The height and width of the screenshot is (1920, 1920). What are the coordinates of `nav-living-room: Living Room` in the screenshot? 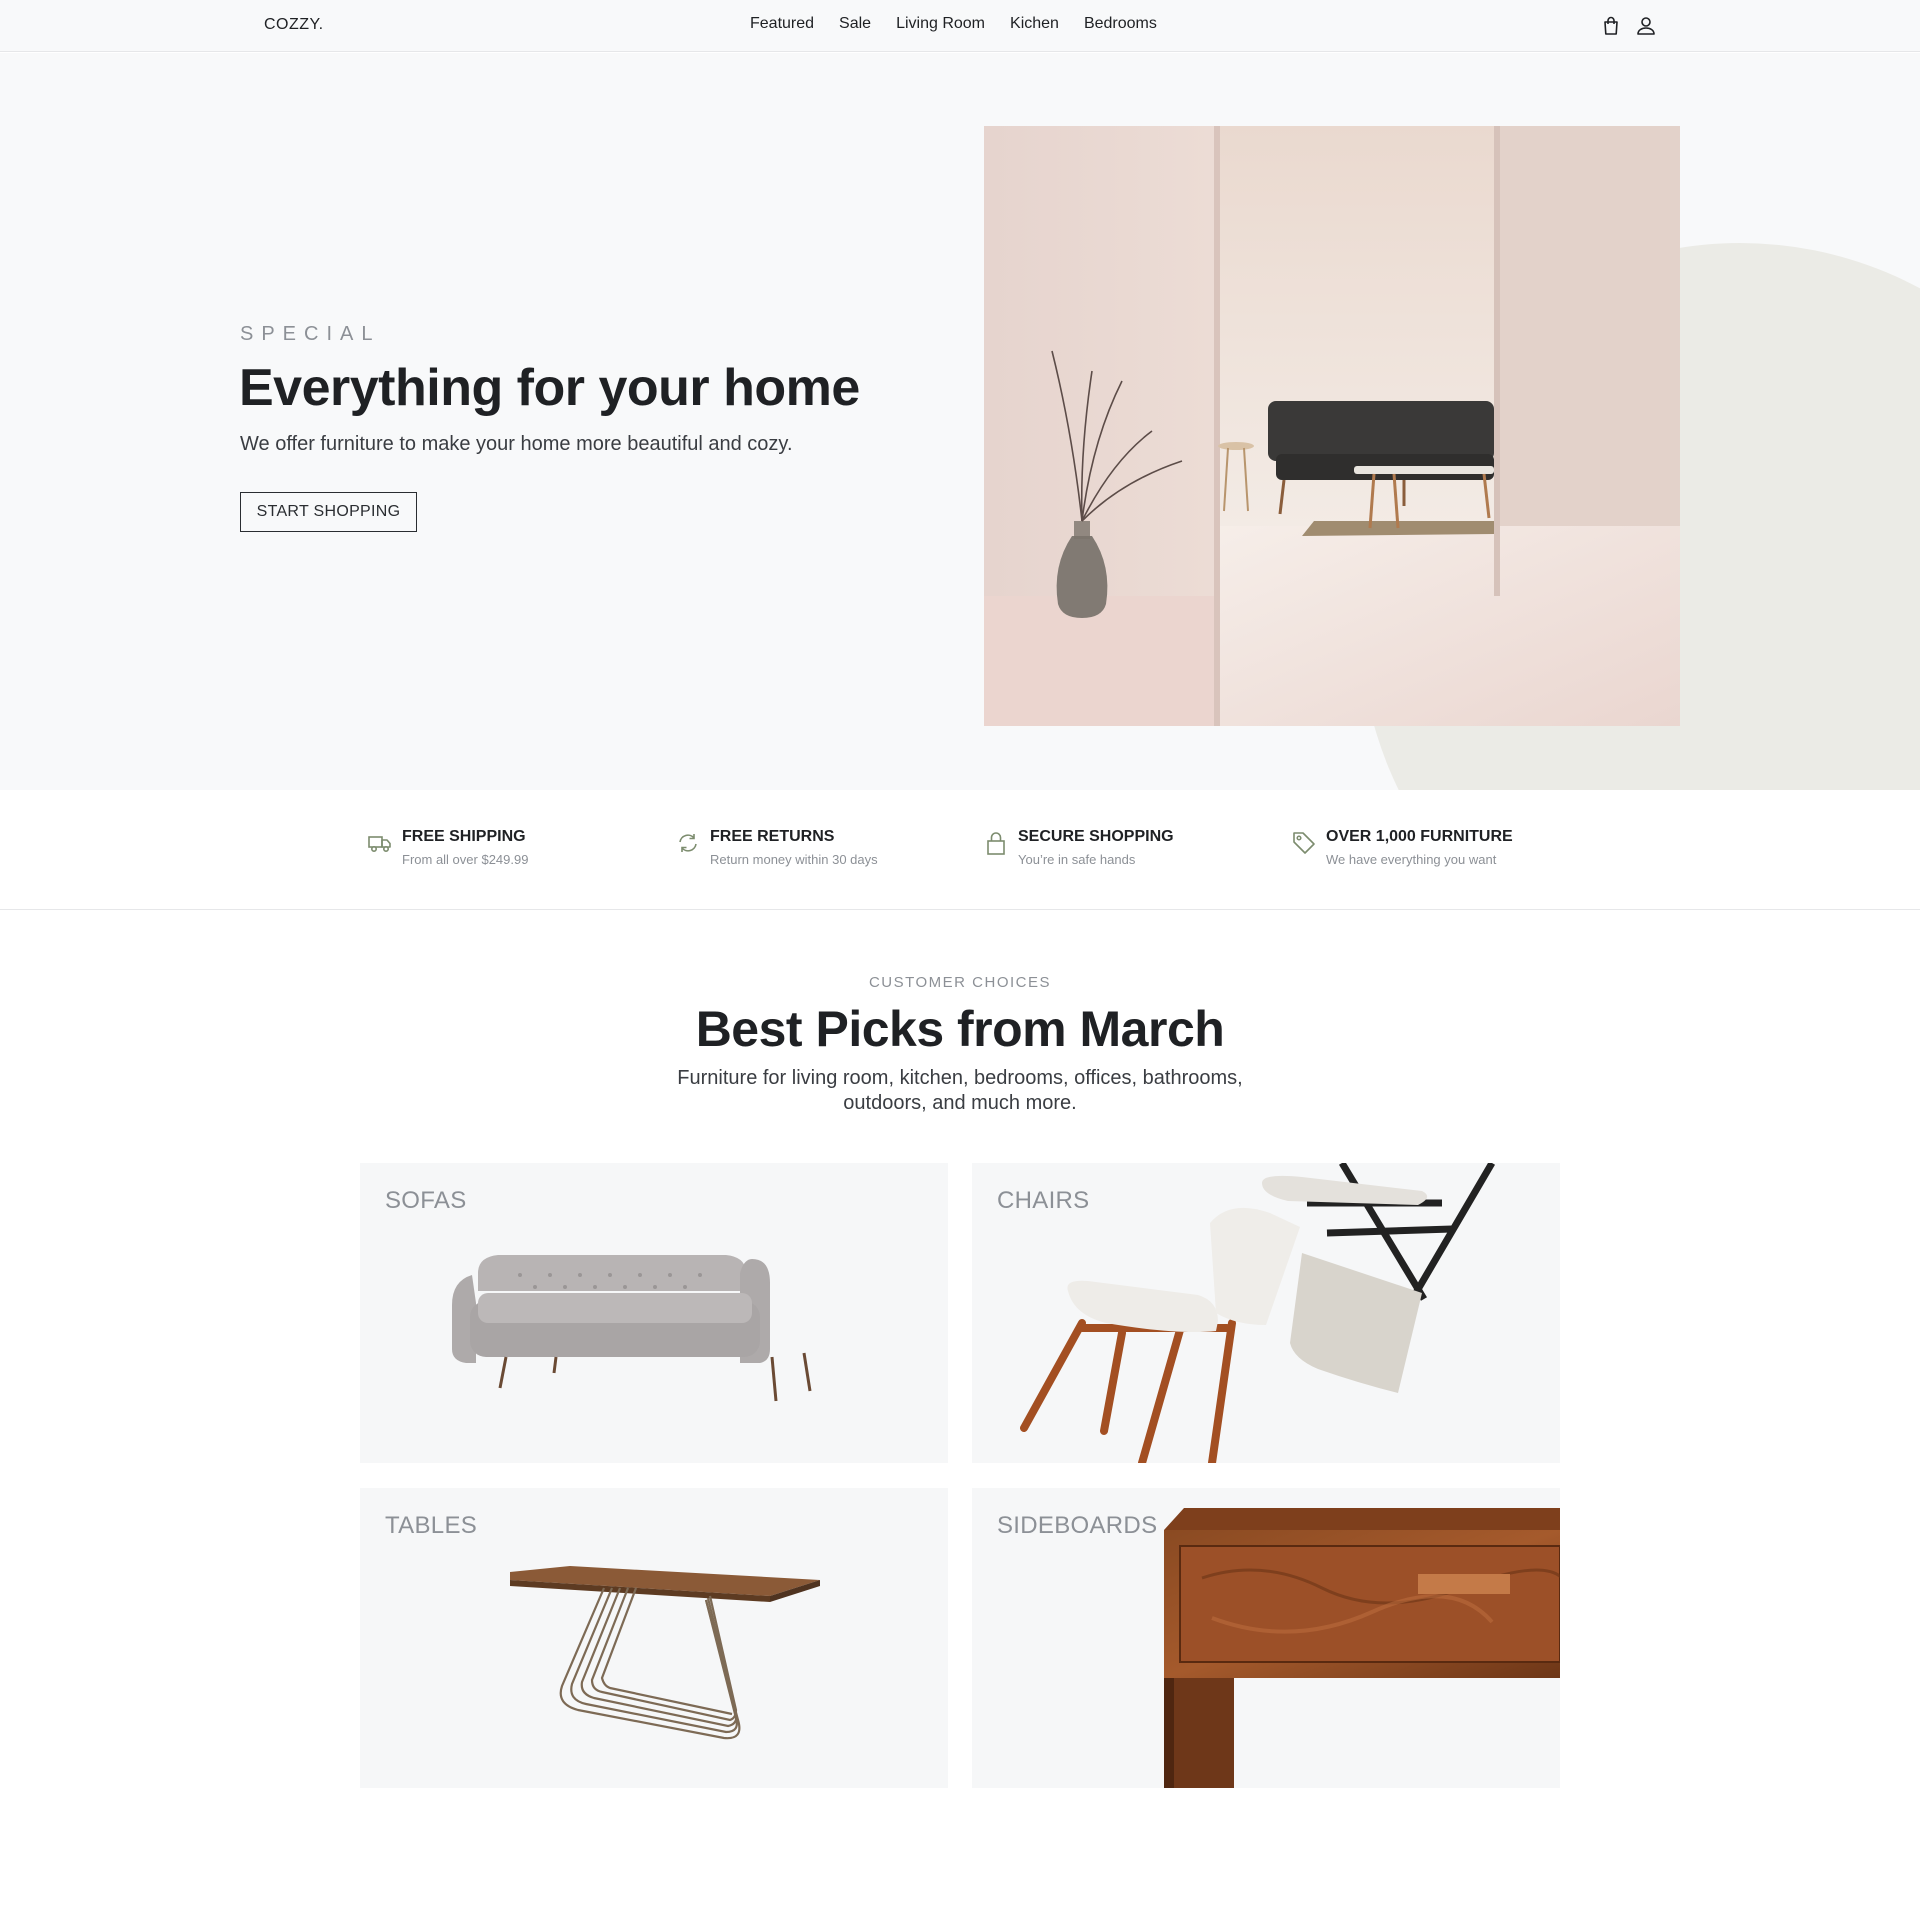 It's located at (940, 24).